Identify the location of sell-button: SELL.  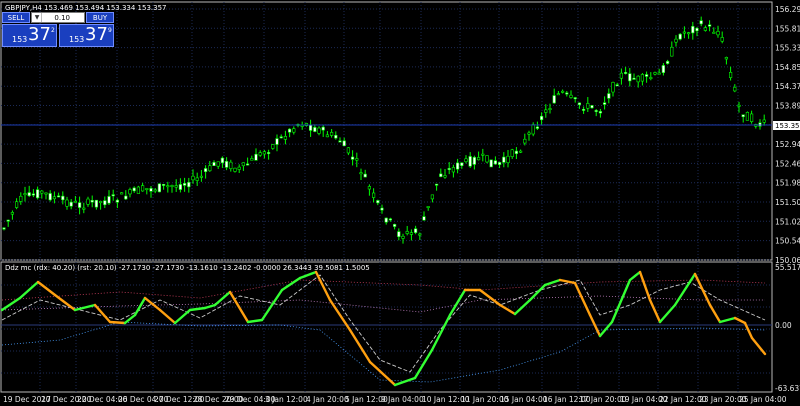
(16, 17).